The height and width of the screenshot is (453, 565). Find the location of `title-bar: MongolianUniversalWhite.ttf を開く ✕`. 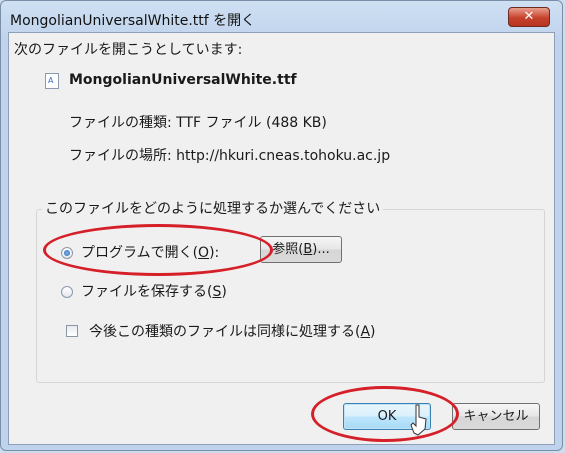

title-bar: MongolianUniversalWhite.ttf を開く ✕ is located at coordinates (281, 18).